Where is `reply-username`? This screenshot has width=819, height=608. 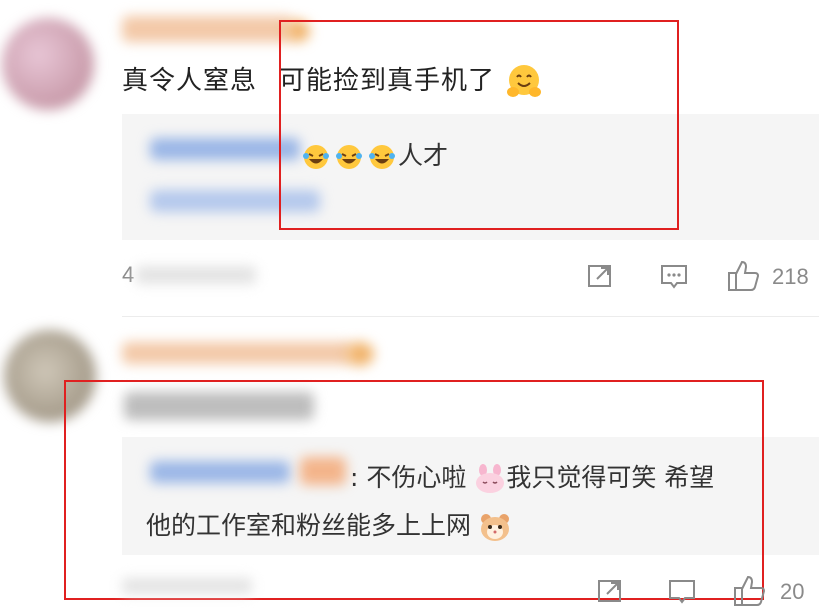
reply-username is located at coordinates (225, 149).